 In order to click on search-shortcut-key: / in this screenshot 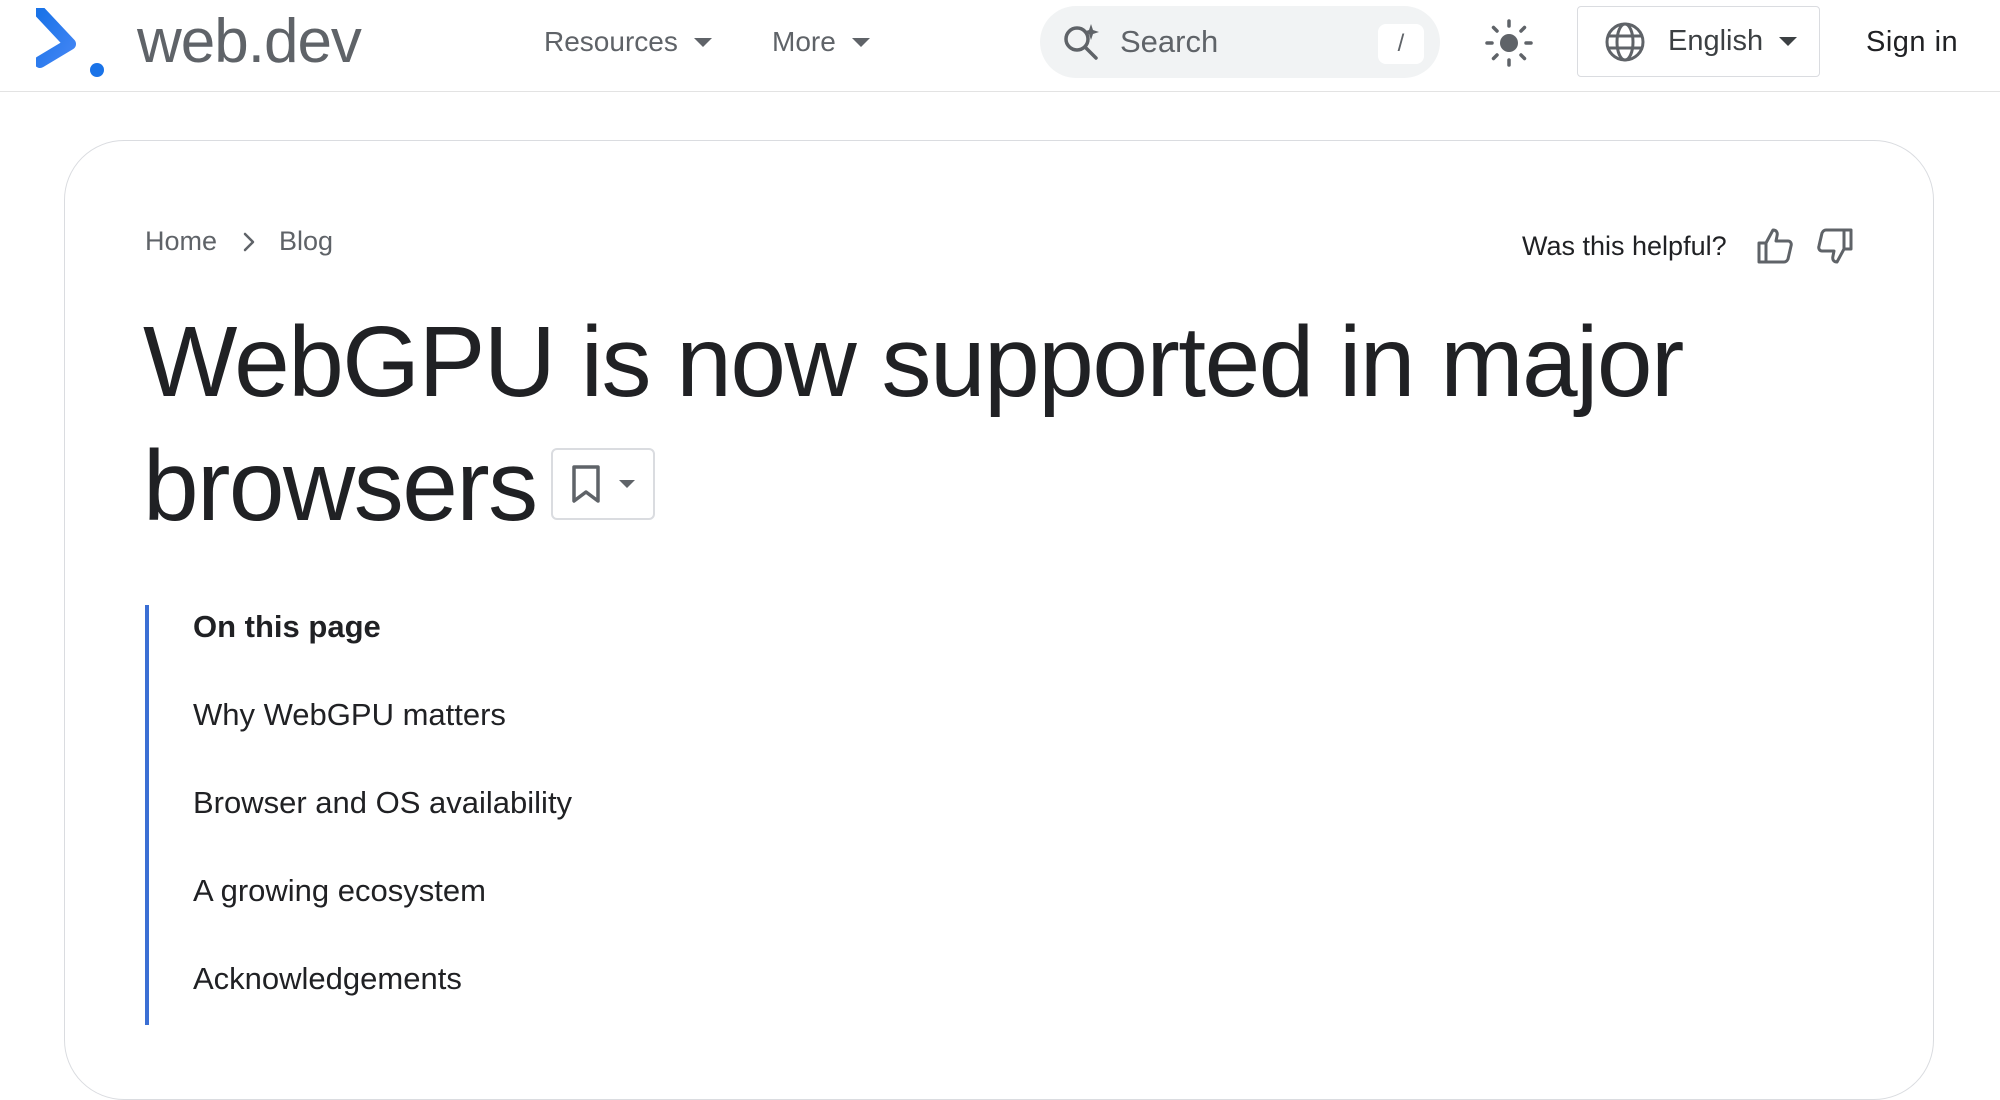, I will do `click(1401, 44)`.